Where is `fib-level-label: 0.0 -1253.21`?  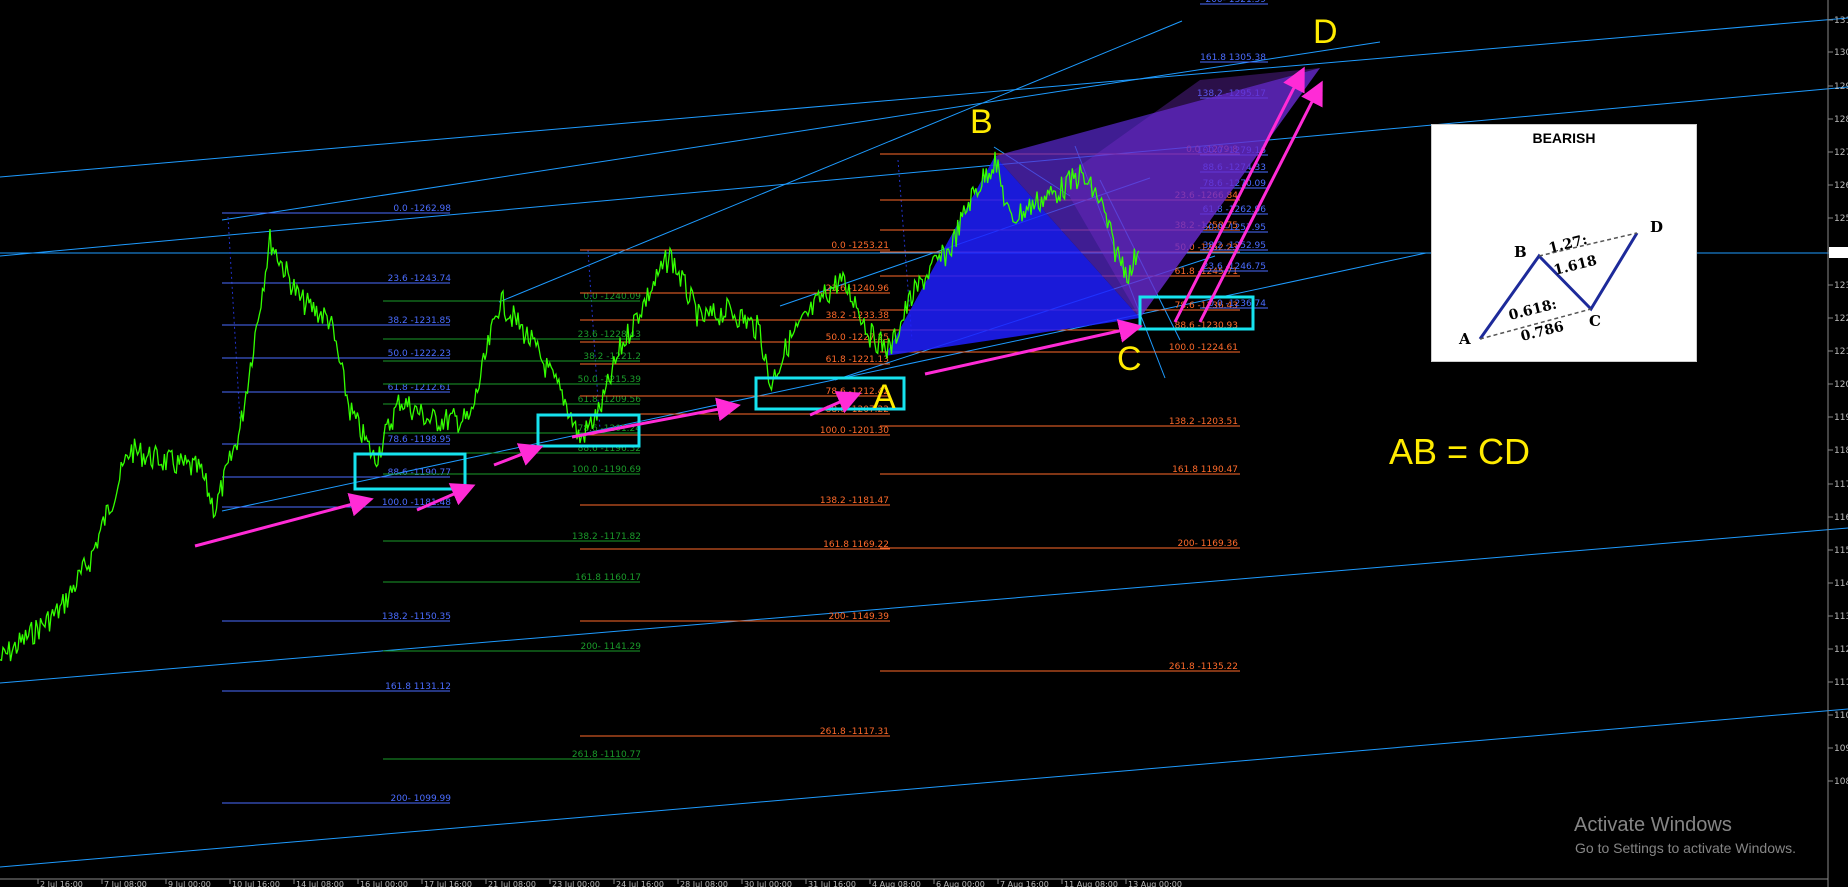 fib-level-label: 0.0 -1253.21 is located at coordinates (860, 246).